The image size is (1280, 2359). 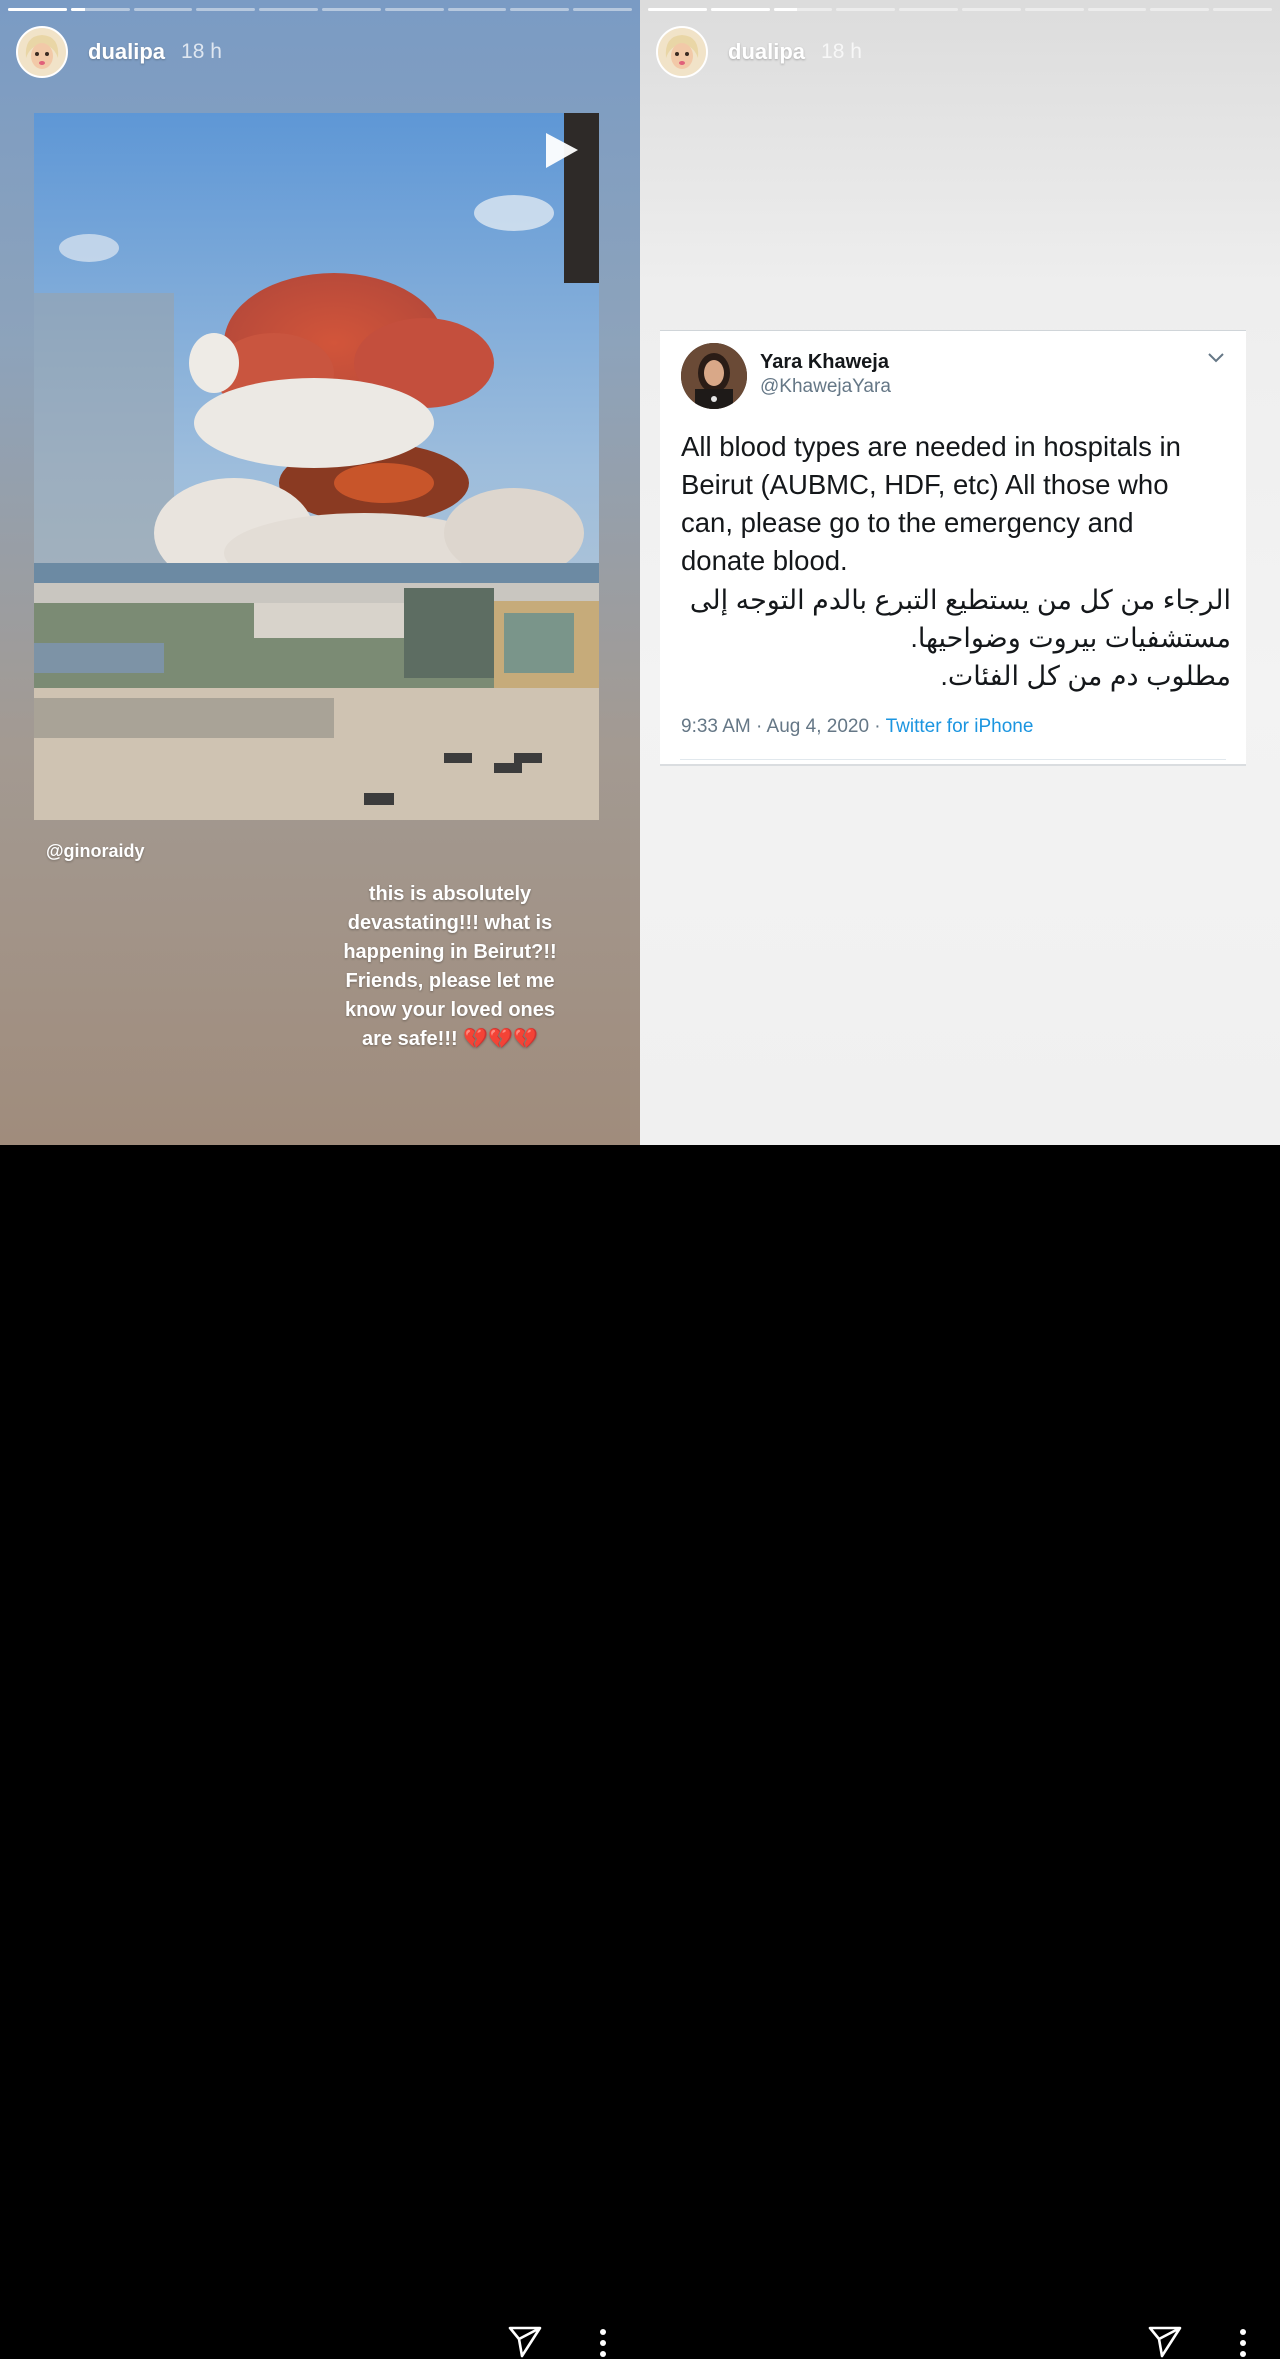 I want to click on chevron-down-icon, so click(x=1216, y=358).